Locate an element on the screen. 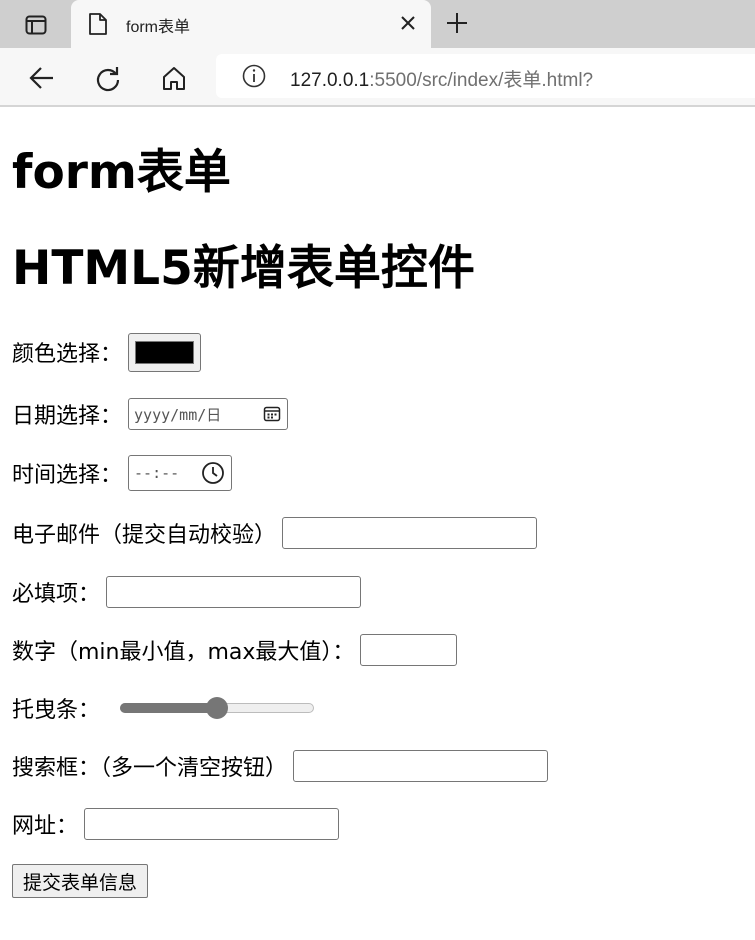 This screenshot has height=940, width=755. range-row: 托曳条： is located at coordinates (163, 708).